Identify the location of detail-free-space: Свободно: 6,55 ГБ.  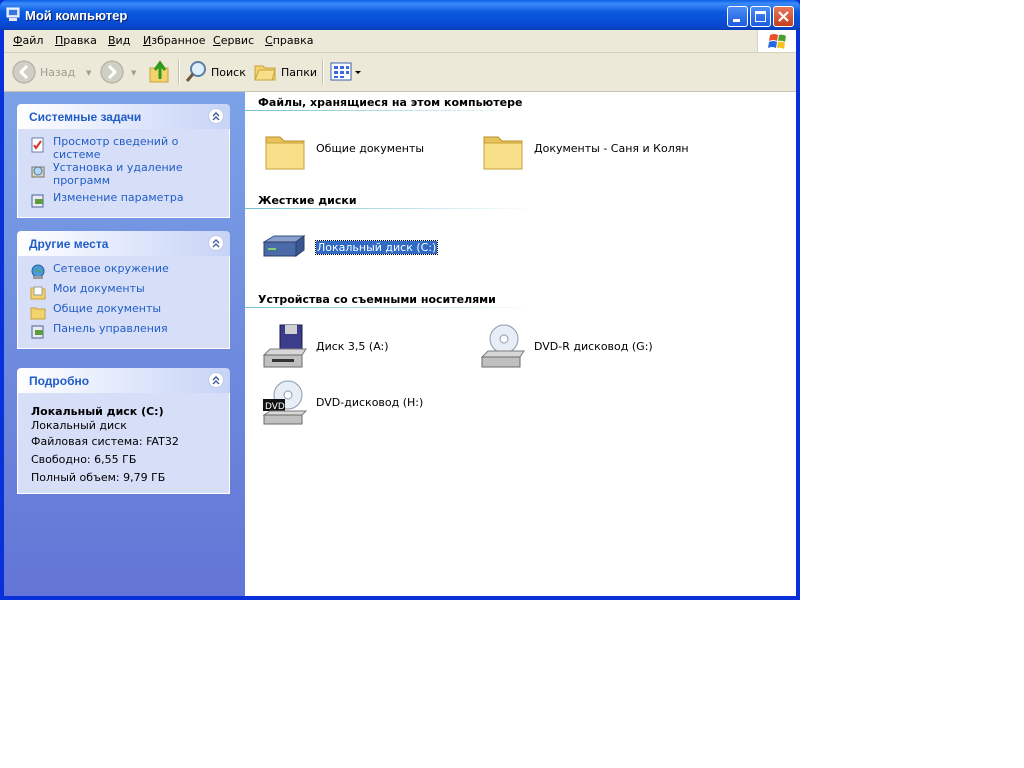
(84, 459).